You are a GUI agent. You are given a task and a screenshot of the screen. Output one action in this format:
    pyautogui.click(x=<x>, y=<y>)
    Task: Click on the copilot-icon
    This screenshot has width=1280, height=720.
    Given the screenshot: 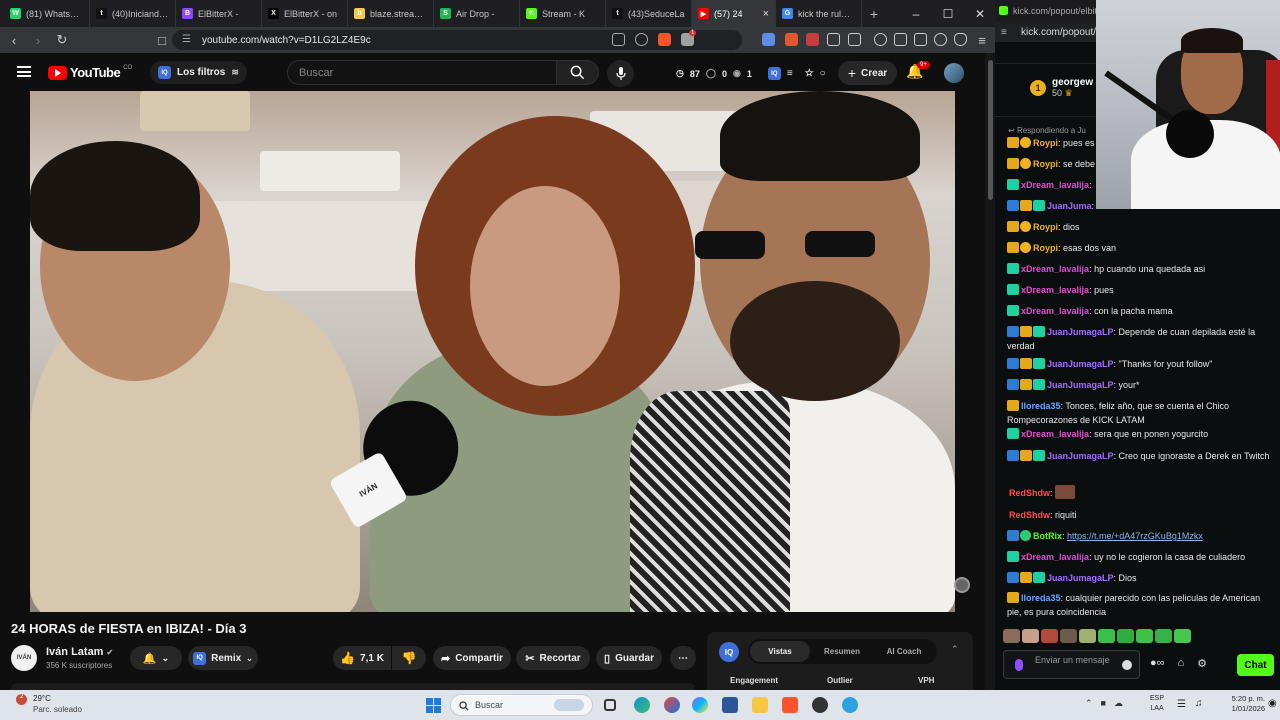 What is the action you would take?
    pyautogui.click(x=700, y=705)
    